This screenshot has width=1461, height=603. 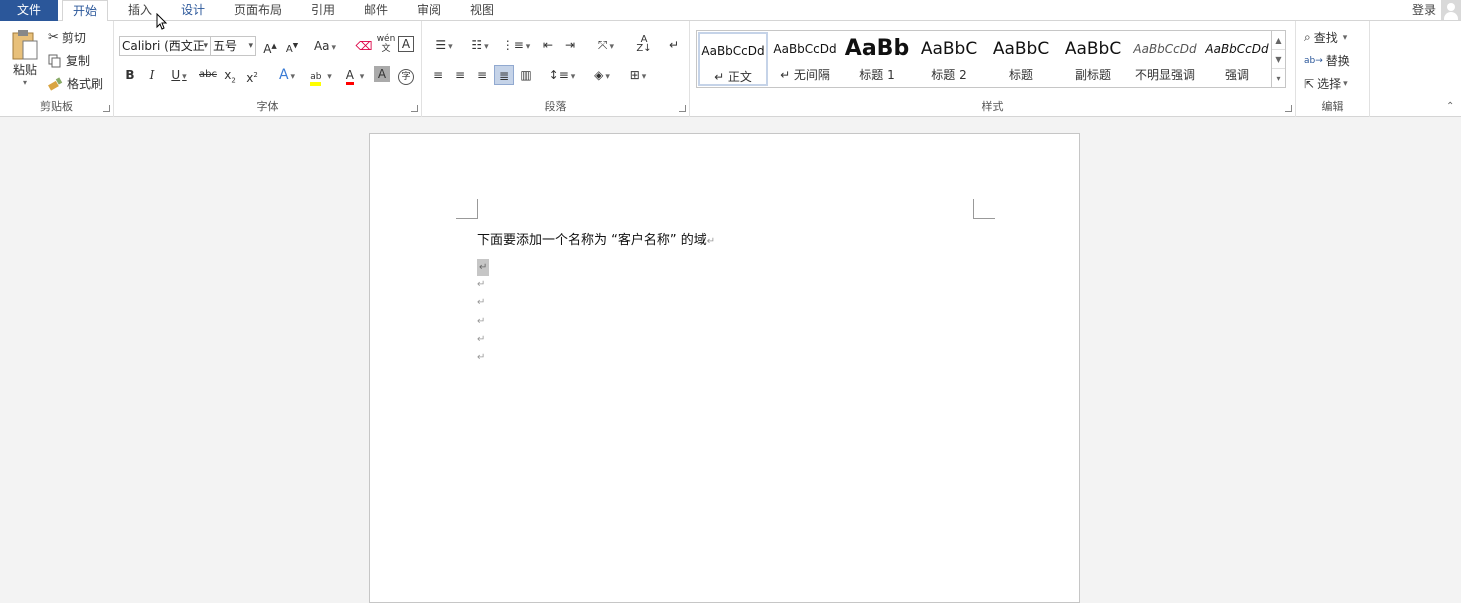 What do you see at coordinates (483, 267) in the screenshot?
I see `selected-paragraph-mark: ↵` at bounding box center [483, 267].